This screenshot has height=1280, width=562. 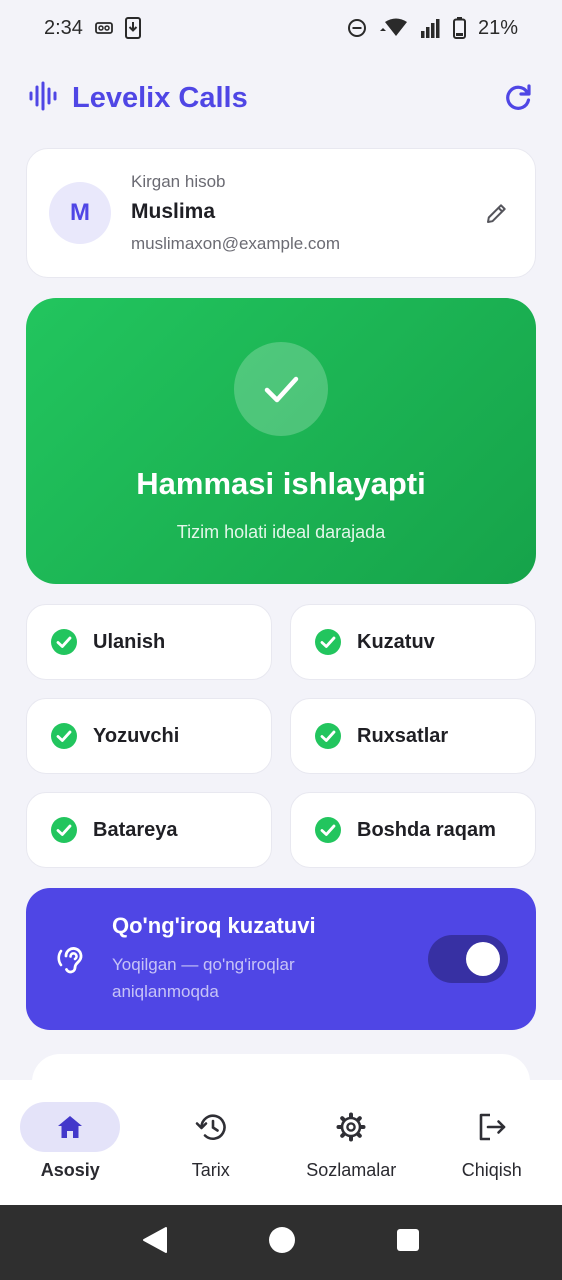 I want to click on pencil-icon, so click(x=496, y=213).